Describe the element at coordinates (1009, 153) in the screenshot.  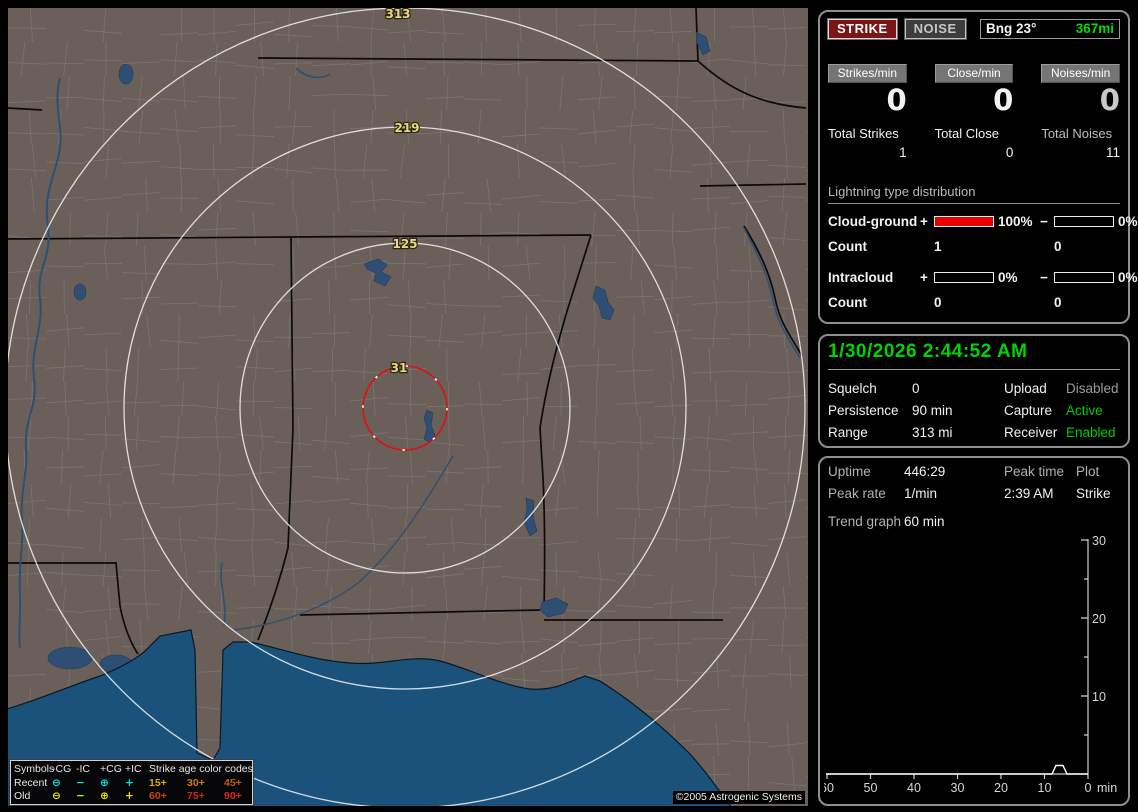
I see `total-close-value: 0` at that location.